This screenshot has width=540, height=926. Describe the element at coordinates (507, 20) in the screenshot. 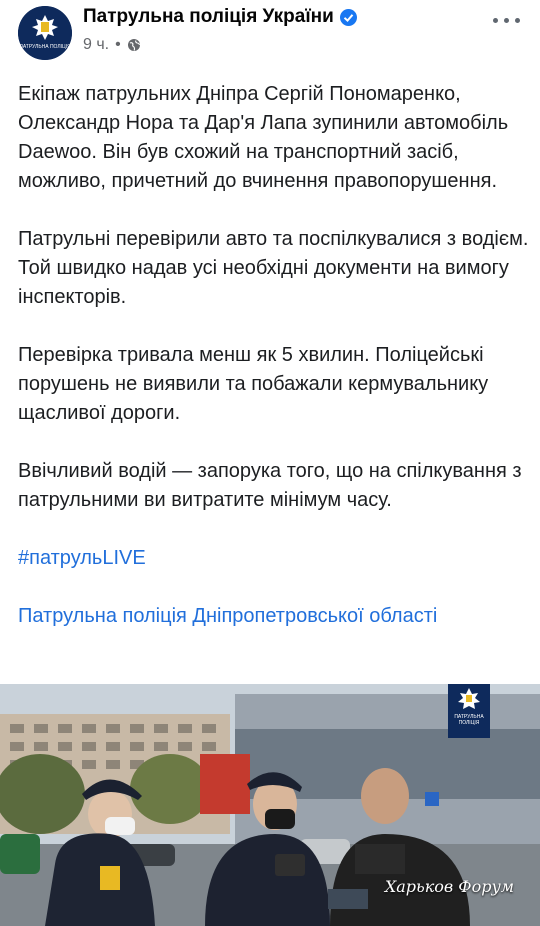

I see `more-options-icon` at that location.